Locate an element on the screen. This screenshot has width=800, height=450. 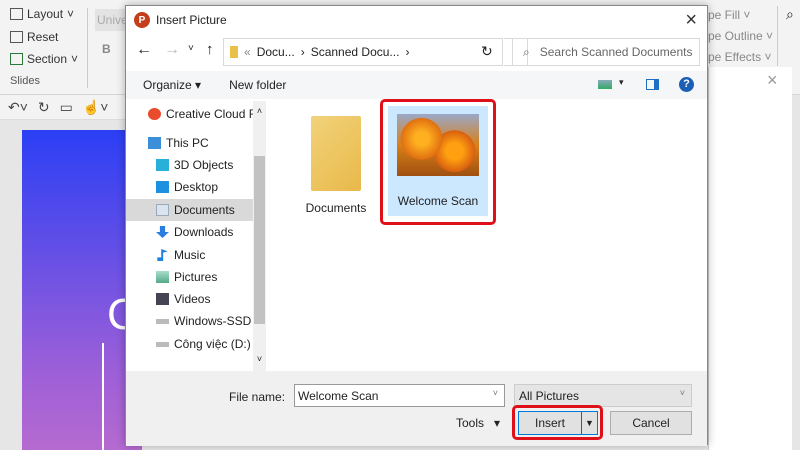
music-icon is located at coordinates (162, 255).